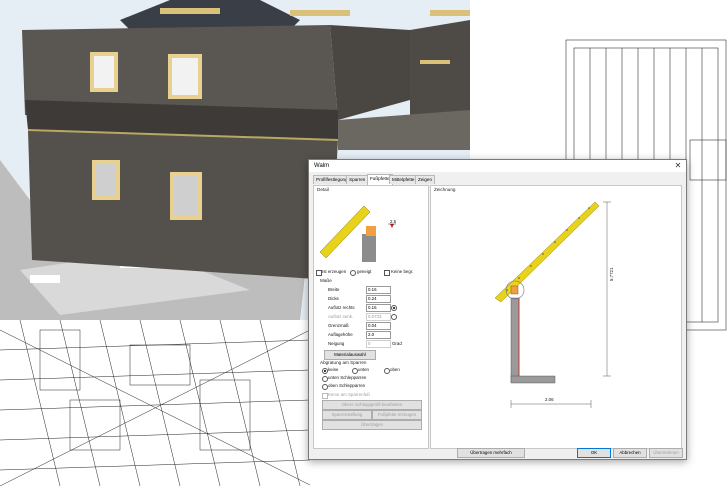 The height and width of the screenshot is (491, 728). Describe the element at coordinates (387, 273) in the screenshot. I see `keine-bege-checkbox` at that location.